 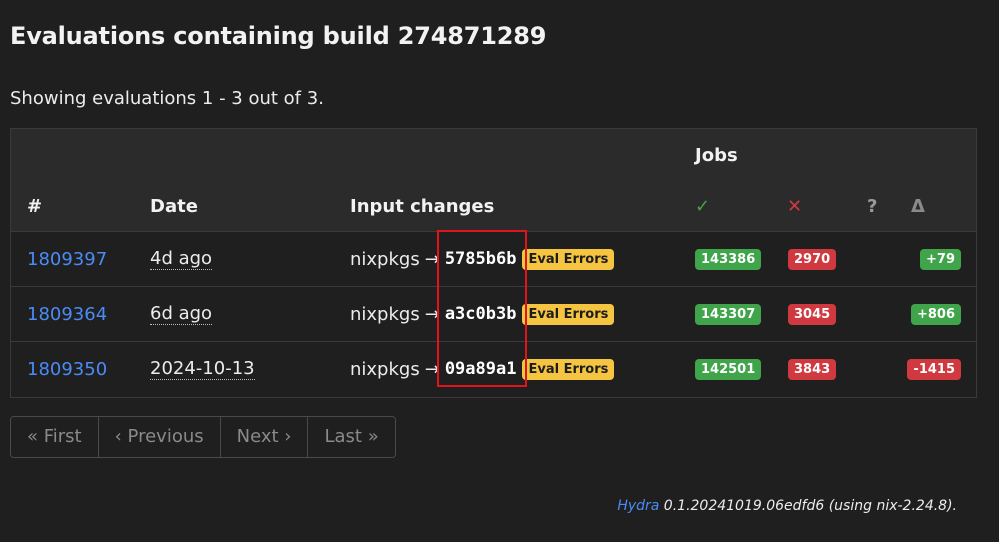 I want to click on evaluation-date: 4d ago, so click(x=181, y=258).